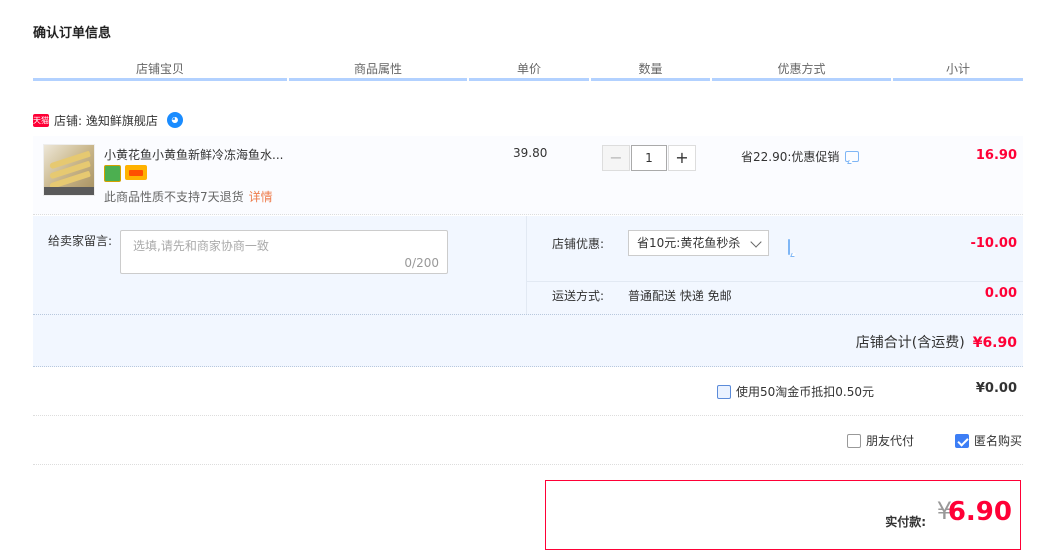 Image resolution: width=1062 pixels, height=550 pixels. What do you see at coordinates (724, 391) in the screenshot?
I see `coin-checkbox` at bounding box center [724, 391].